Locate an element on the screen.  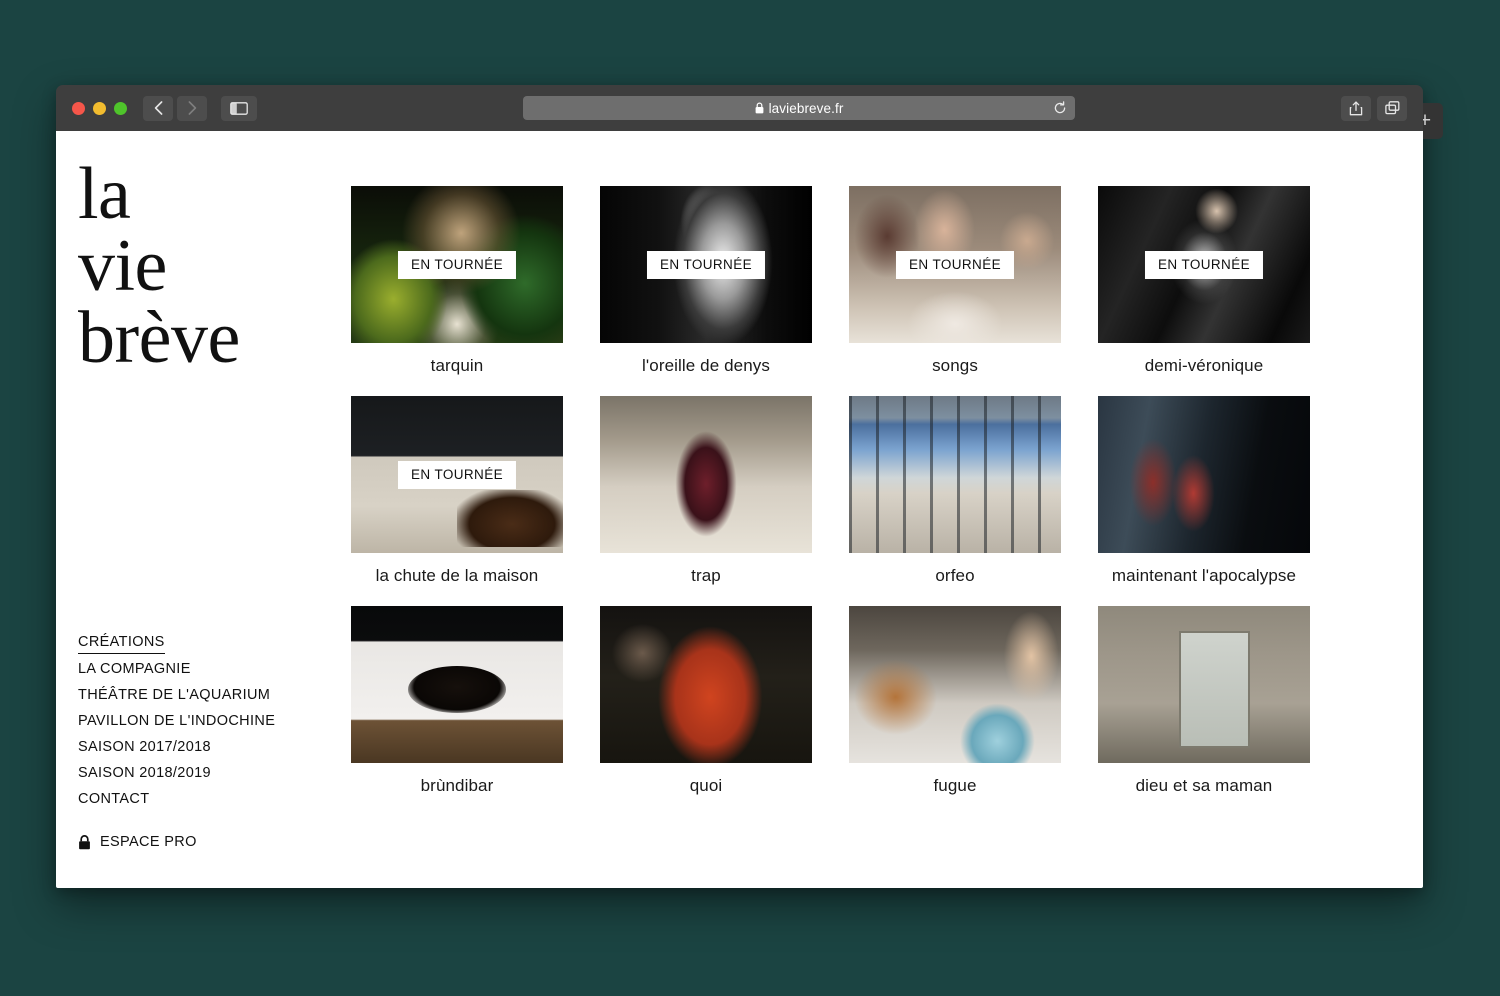
nav-item-pavillon-de-l-indochine: PAVILLON DE L'INDOCHINE is located at coordinates (208, 721).